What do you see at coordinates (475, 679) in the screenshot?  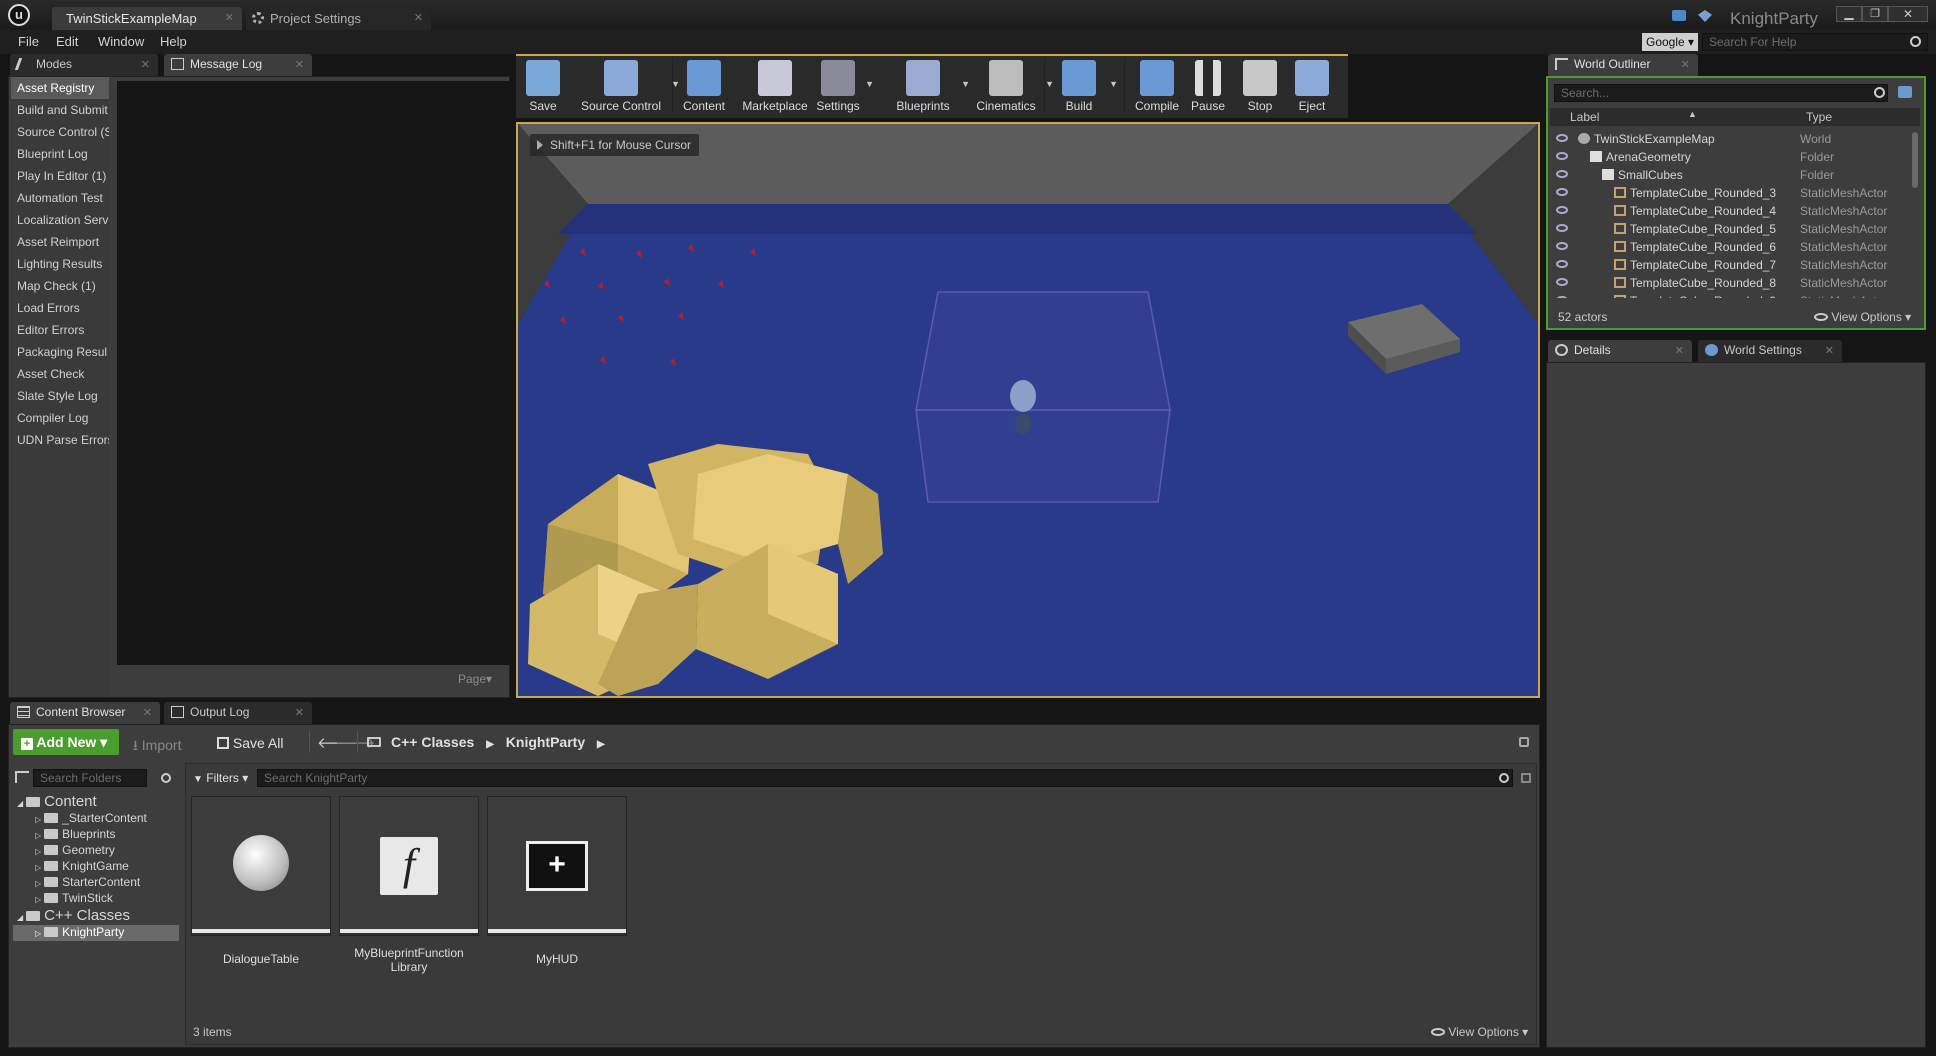 I see `page-dropdown: Page▾` at bounding box center [475, 679].